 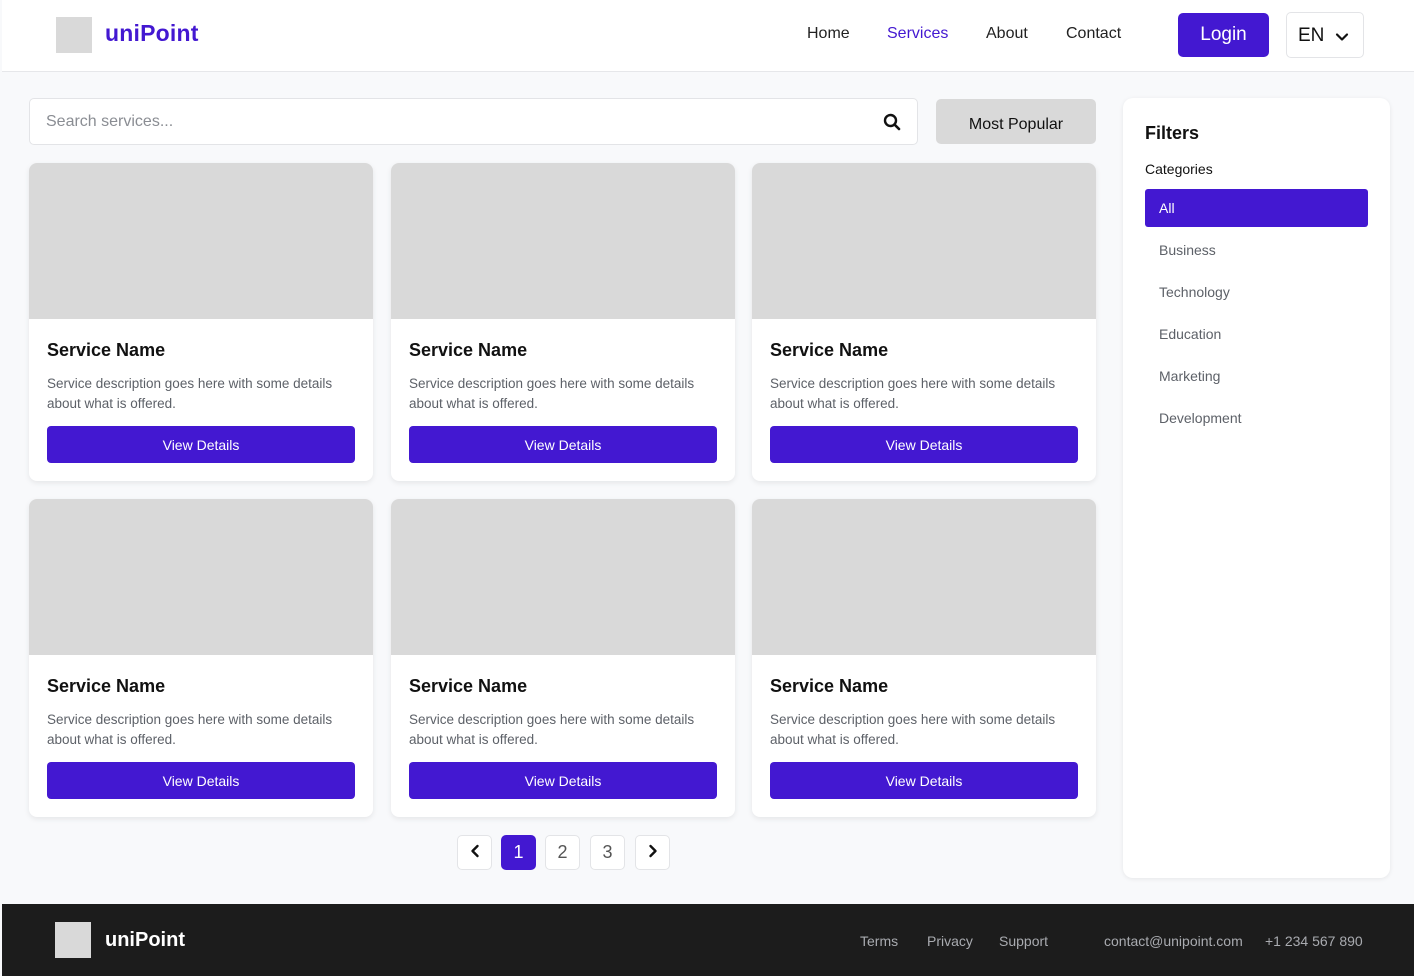 I want to click on categories-label: Categories, so click(x=1179, y=169).